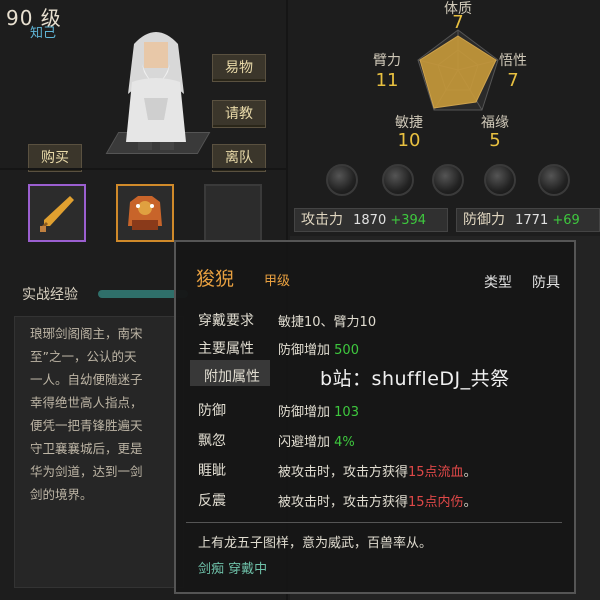 The image size is (600, 600). What do you see at coordinates (409, 123) in the screenshot?
I see `stat-label-agility: 敏捷` at bounding box center [409, 123].